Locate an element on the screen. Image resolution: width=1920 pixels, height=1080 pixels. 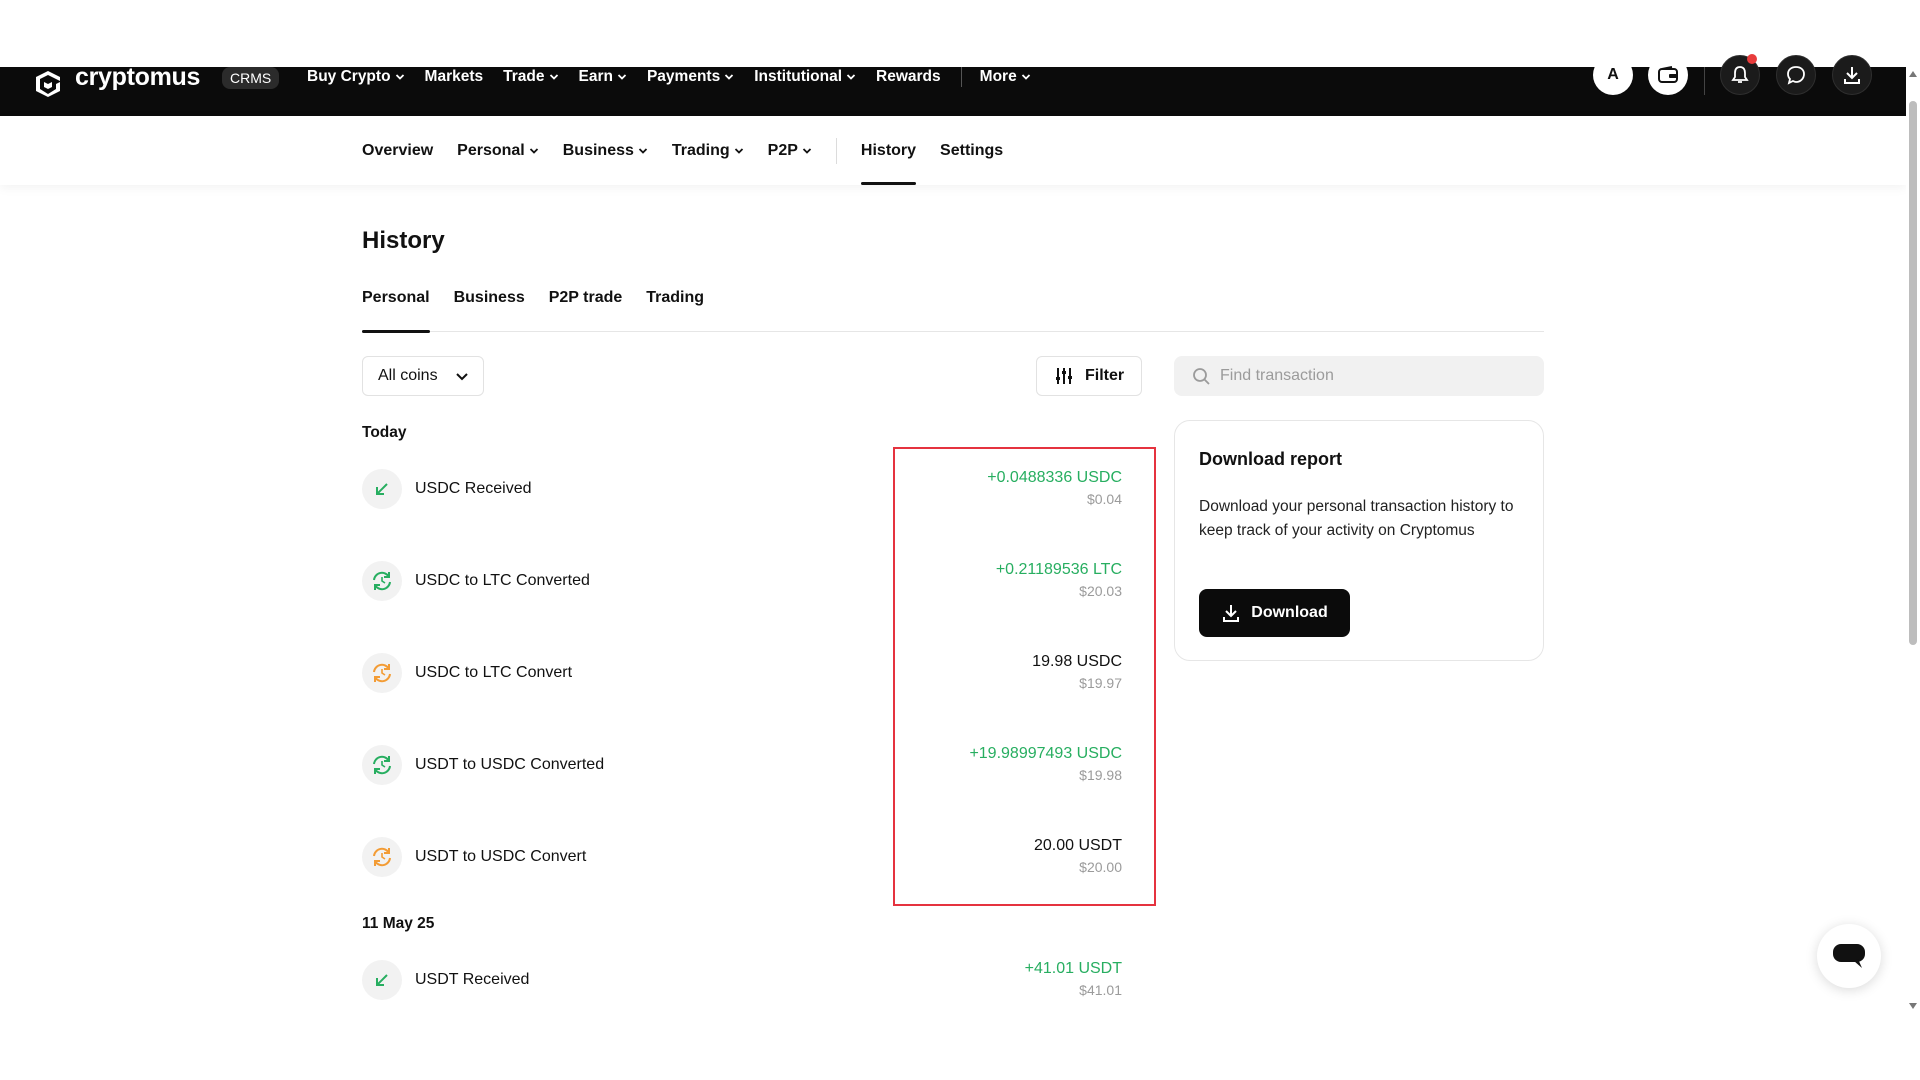
coins-dropdown-value: All coins is located at coordinates (408, 375).